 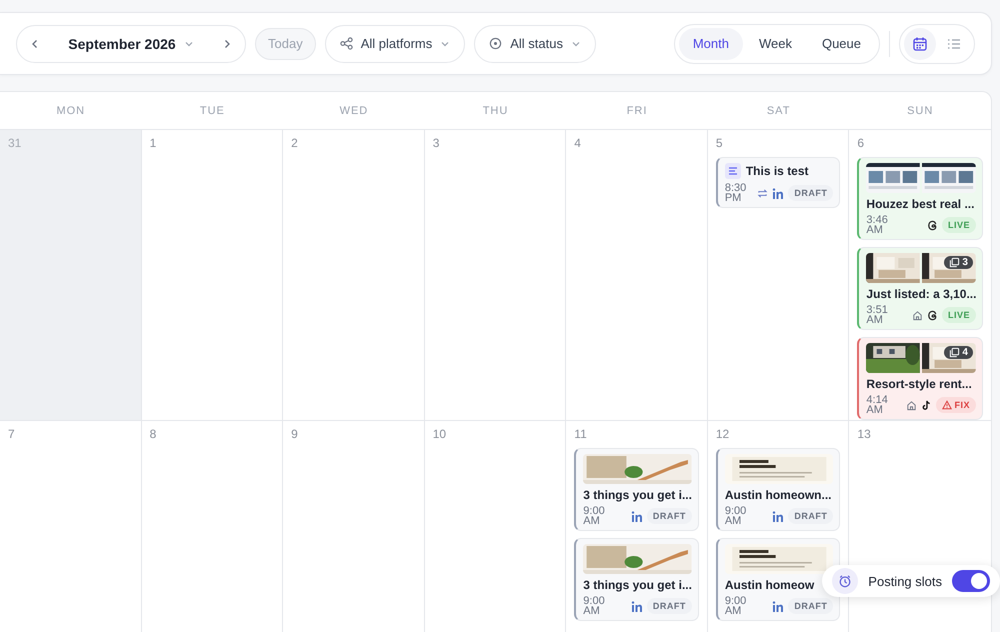 I want to click on day-number: 13, so click(x=864, y=434).